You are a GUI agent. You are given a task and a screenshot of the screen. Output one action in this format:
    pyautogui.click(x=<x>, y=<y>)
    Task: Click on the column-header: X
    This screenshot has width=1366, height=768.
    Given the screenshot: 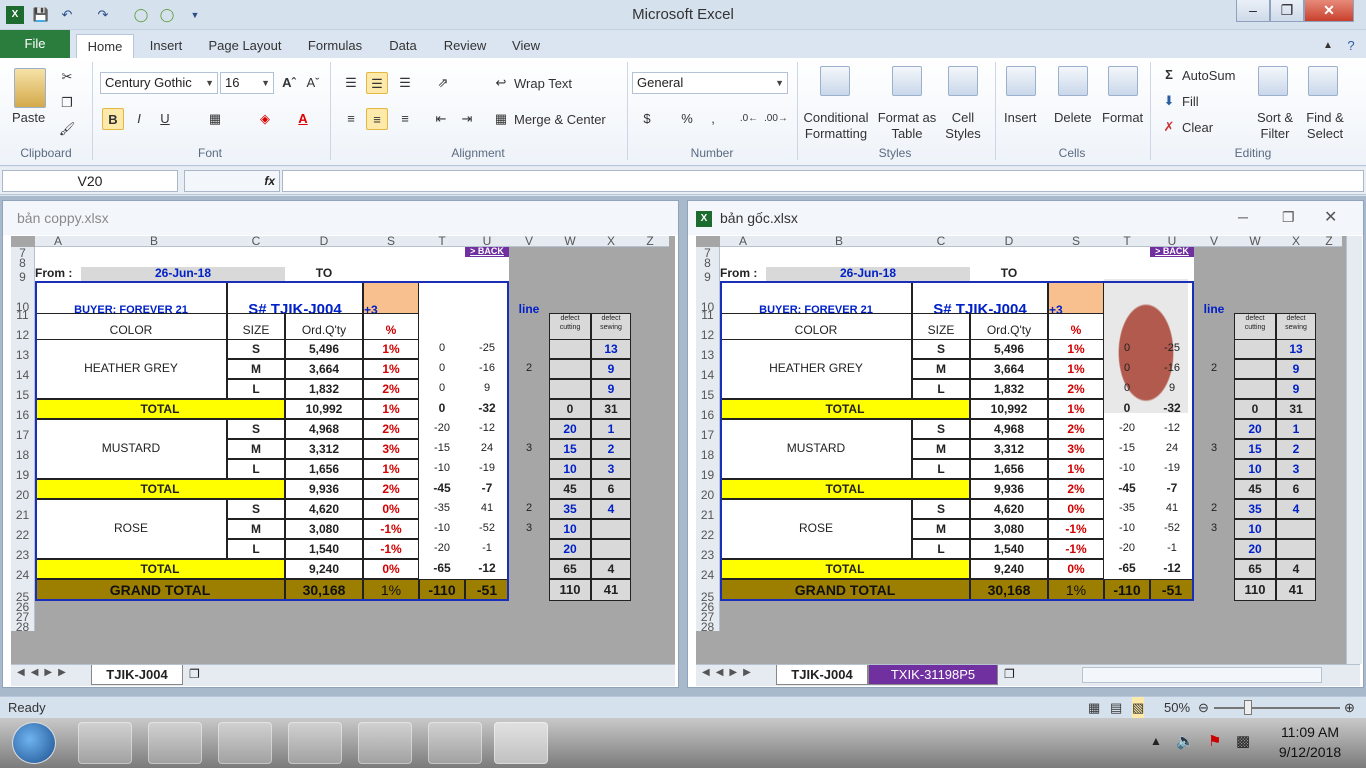 What is the action you would take?
    pyautogui.click(x=1296, y=241)
    